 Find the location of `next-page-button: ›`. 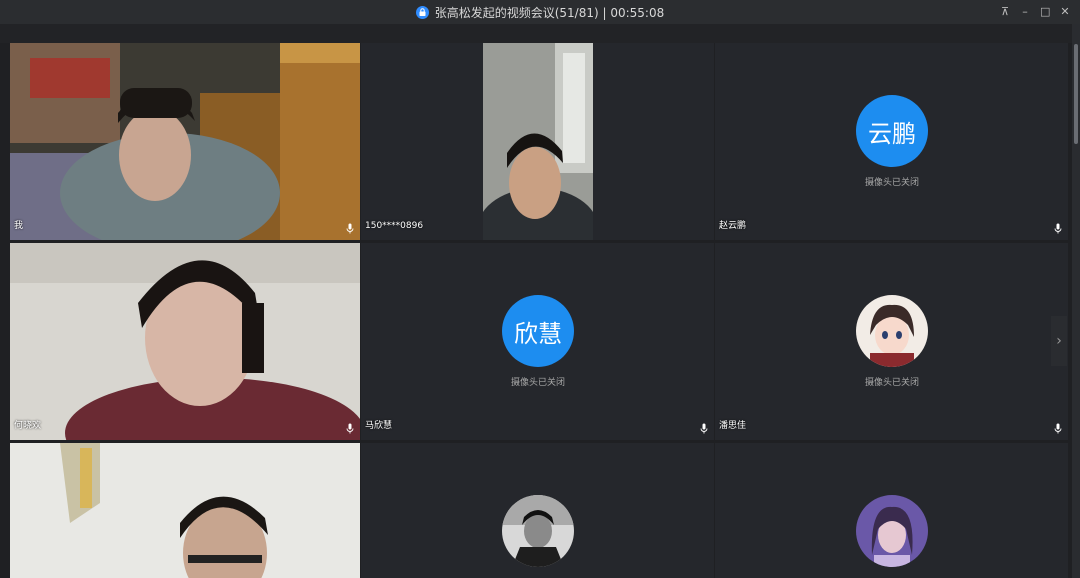

next-page-button: › is located at coordinates (1059, 341).